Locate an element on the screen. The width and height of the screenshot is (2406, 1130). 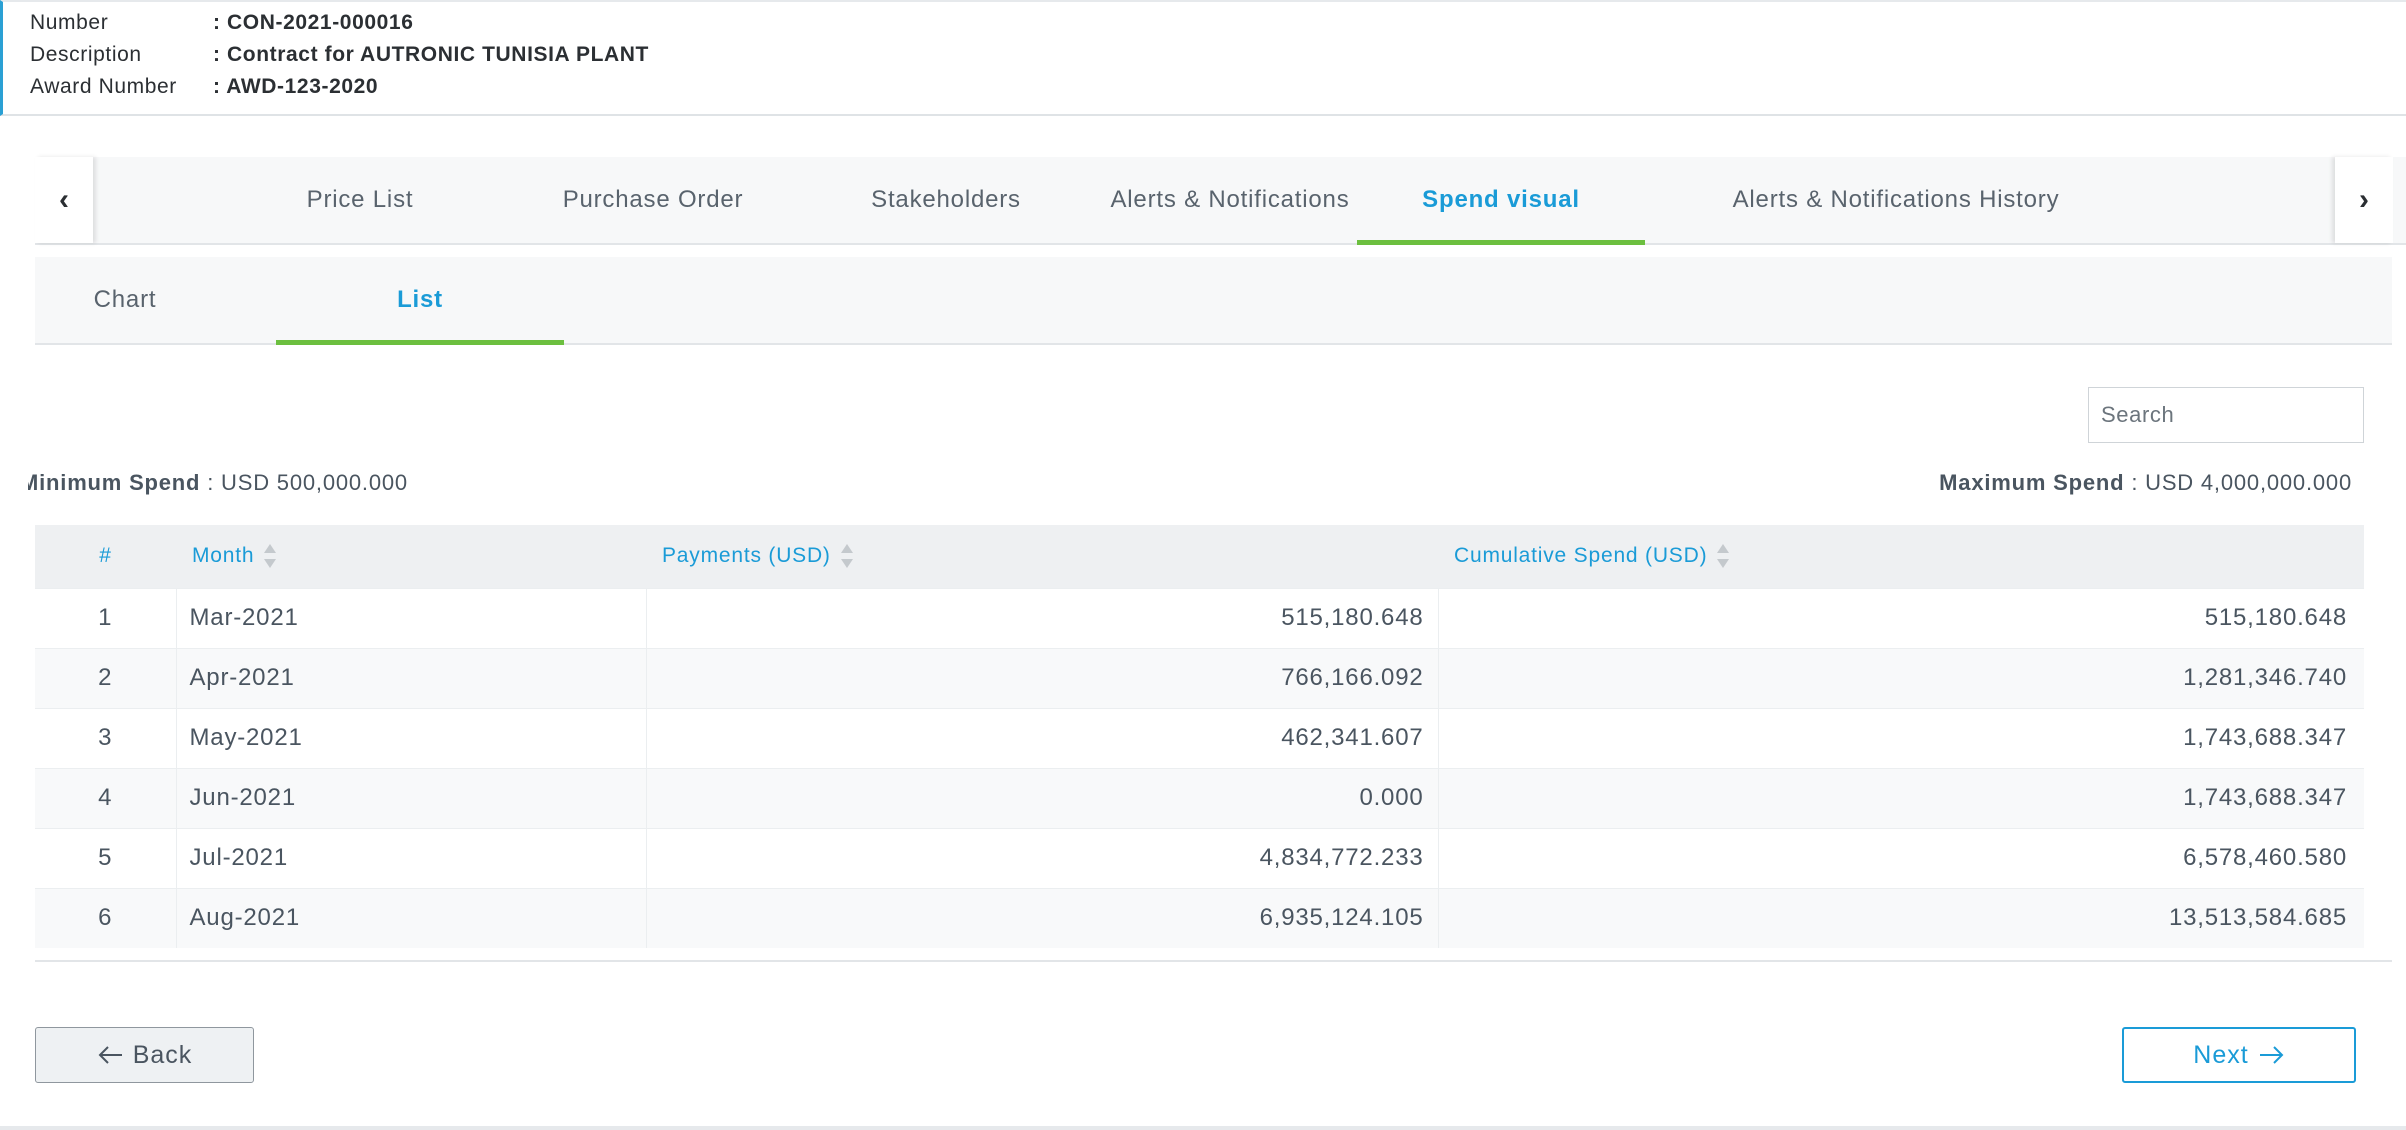
table-row: 6 Aug-2021 6,935,124.105 13,513,584.685 is located at coordinates (1199, 918).